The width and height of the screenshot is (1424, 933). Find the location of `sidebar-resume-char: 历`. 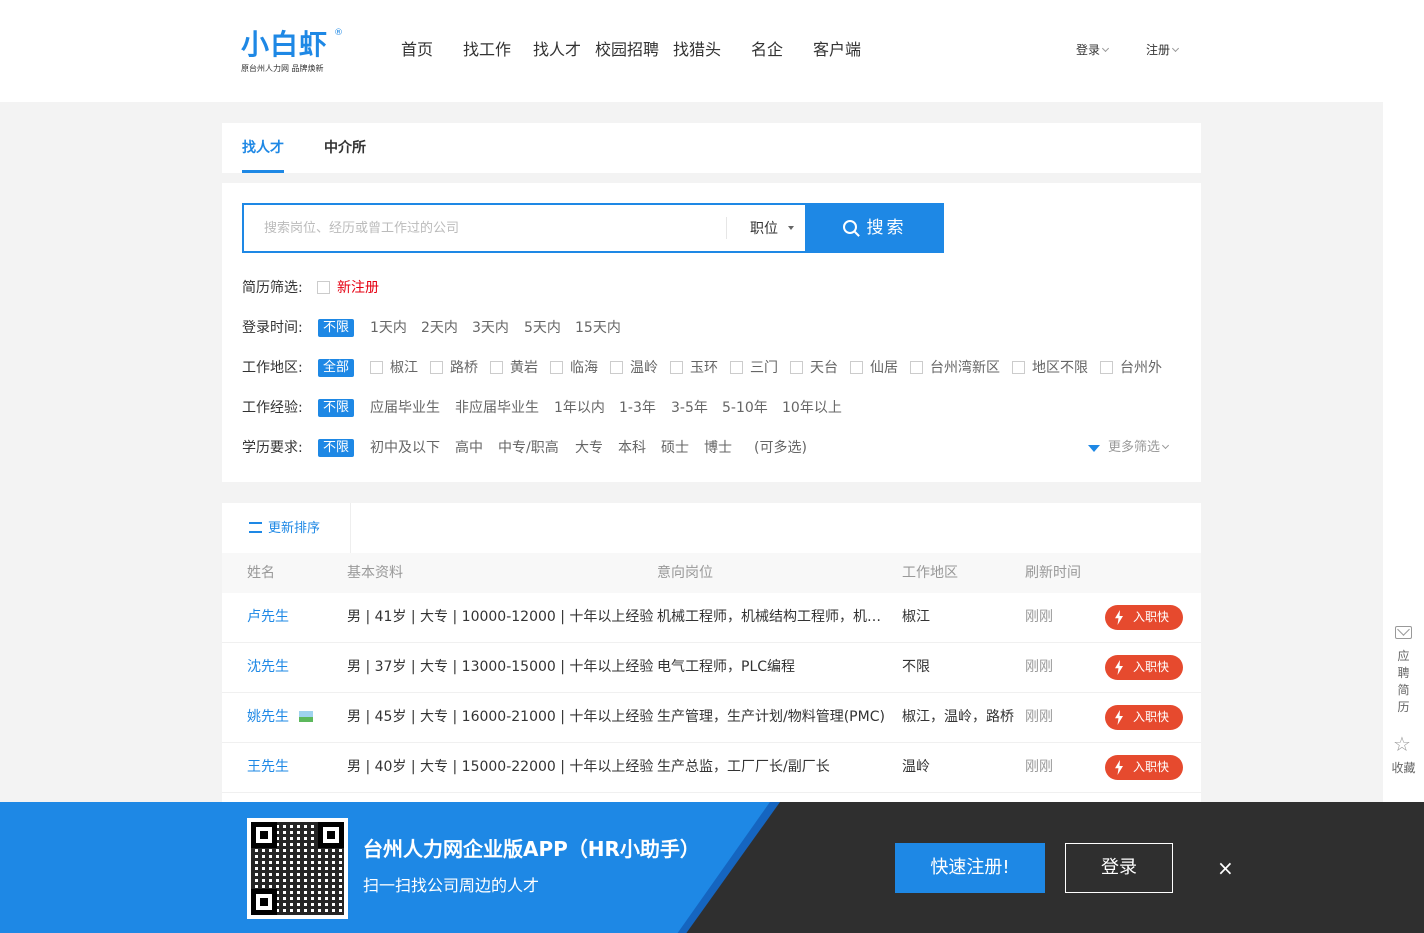

sidebar-resume-char: 历 is located at coordinates (1403, 707).